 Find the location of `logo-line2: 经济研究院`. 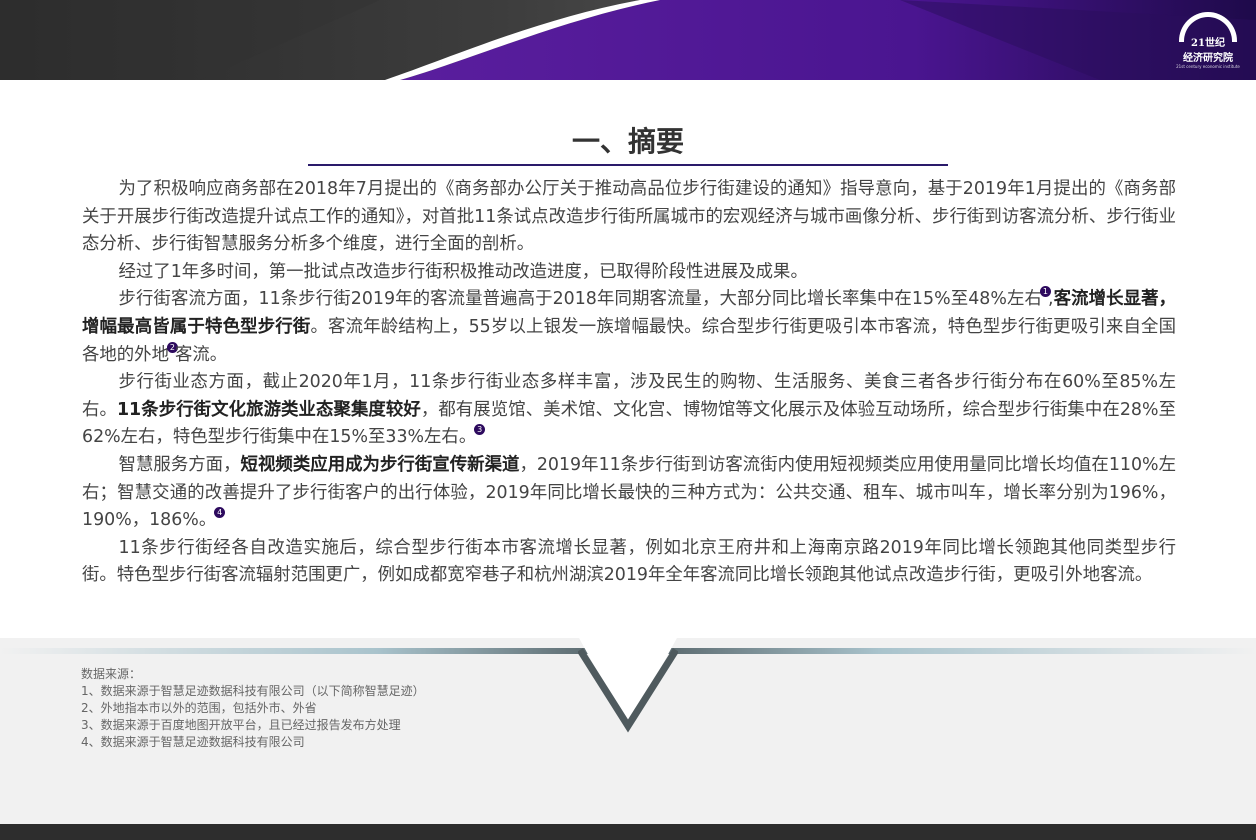

logo-line2: 经济研究院 is located at coordinates (1208, 58).